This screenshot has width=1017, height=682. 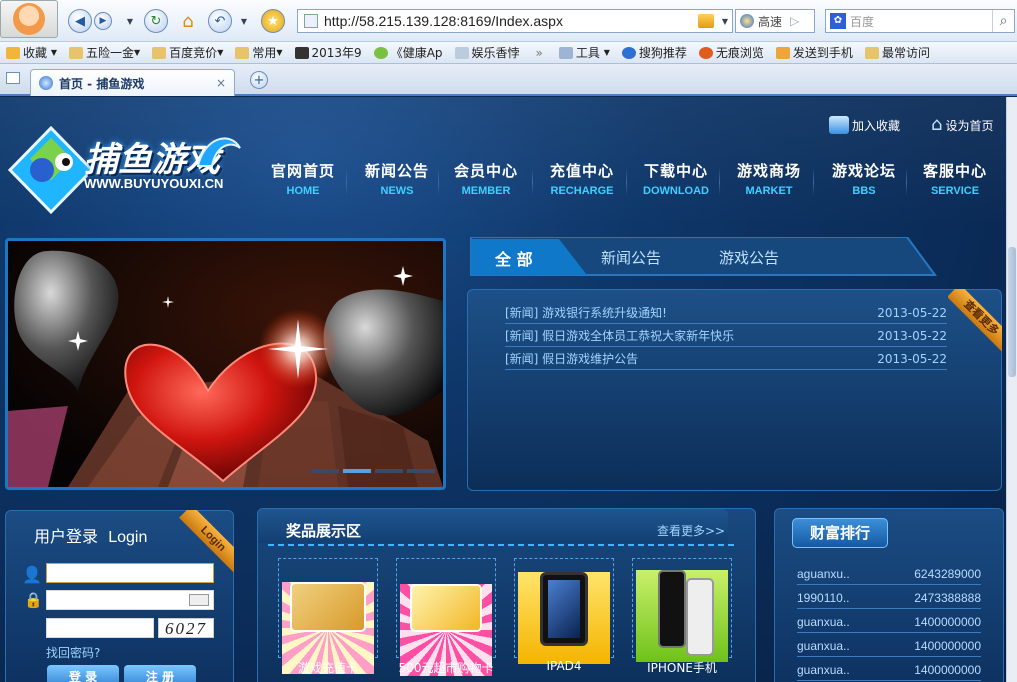 What do you see at coordinates (770, 21) in the screenshot?
I see `speed-mode-label: 高速` at bounding box center [770, 21].